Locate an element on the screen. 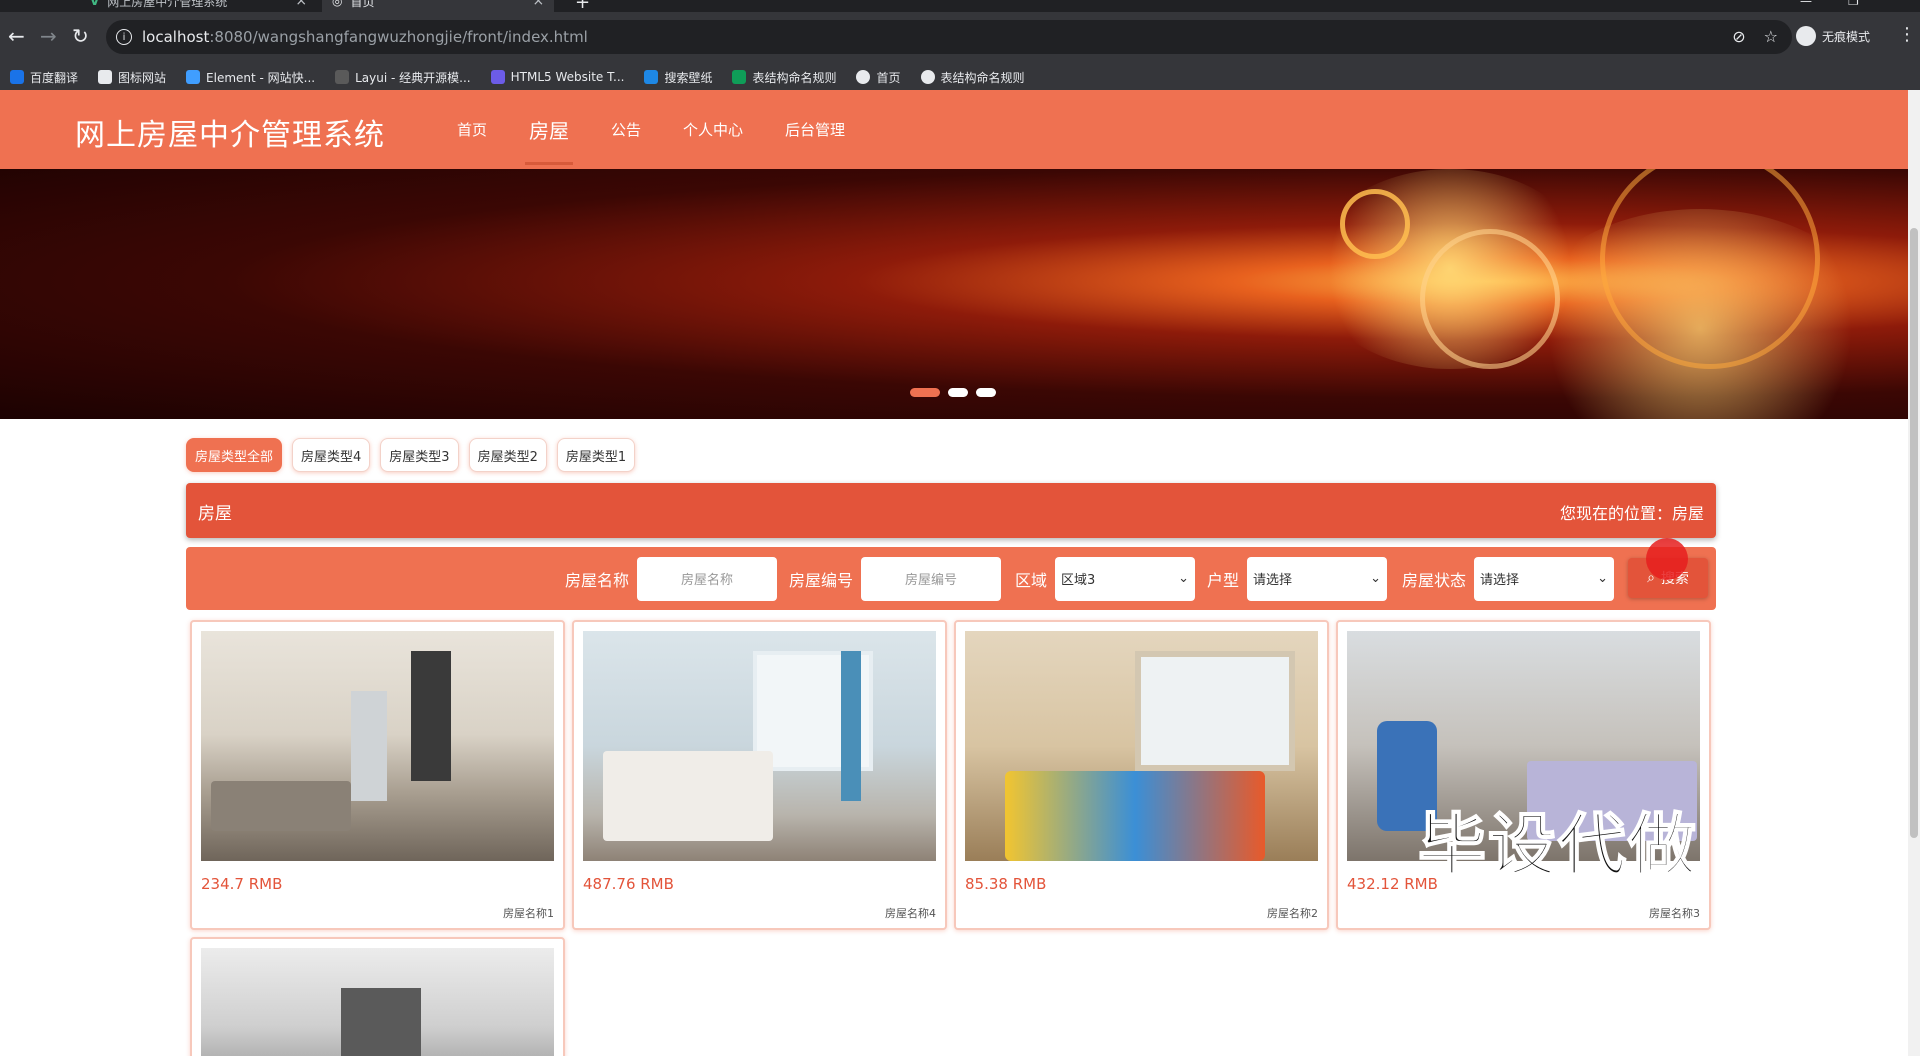  listing-card: 234.7 RMB 房屋名称1 is located at coordinates (377, 775).